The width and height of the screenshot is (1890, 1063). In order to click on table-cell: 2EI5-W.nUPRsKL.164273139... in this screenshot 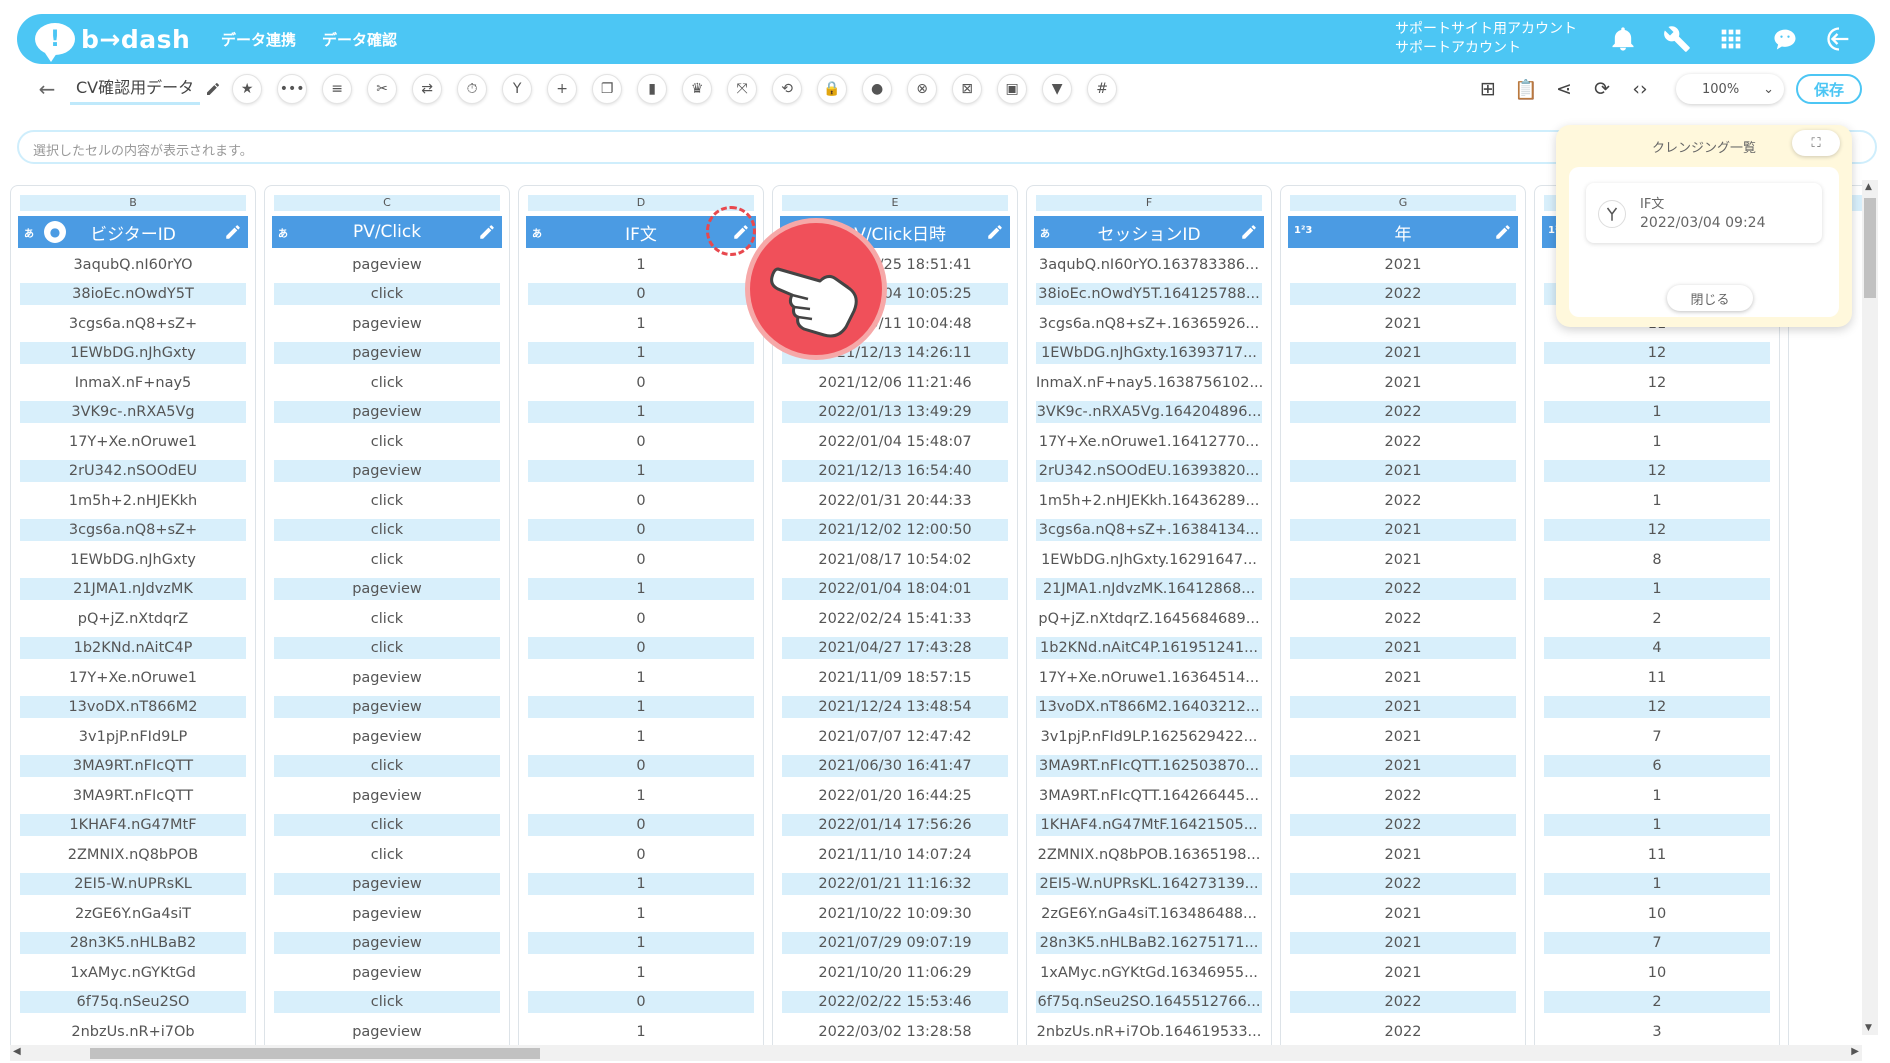, I will do `click(1149, 885)`.